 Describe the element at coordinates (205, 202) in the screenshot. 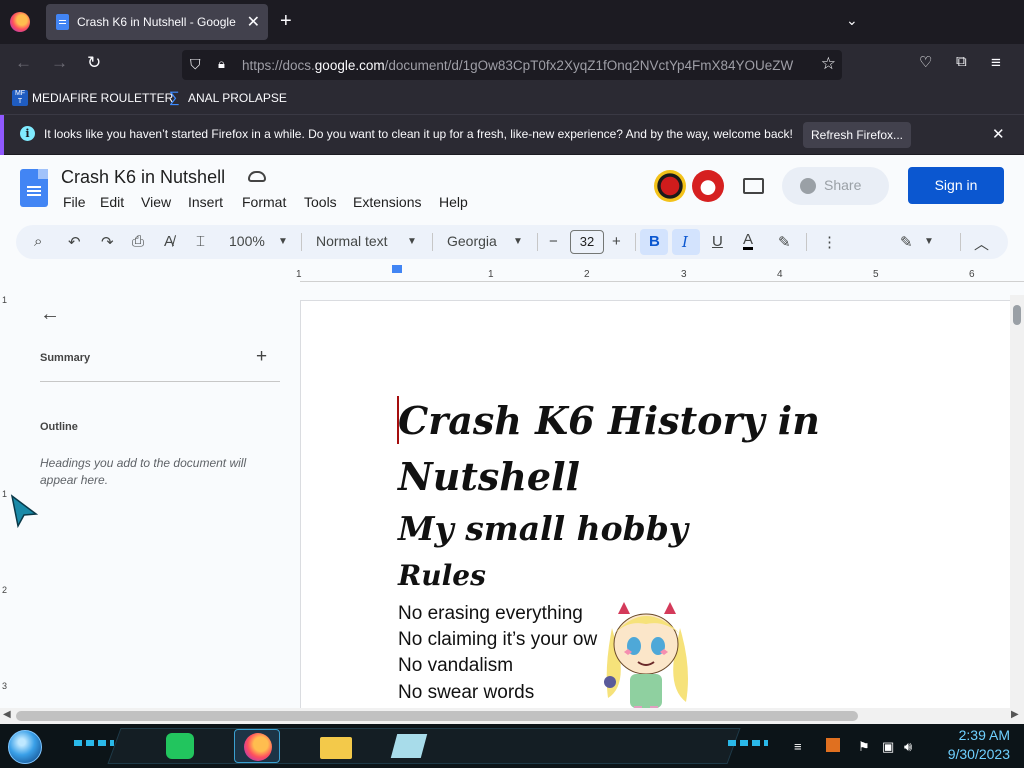

I see `menu-insert: Insert` at that location.